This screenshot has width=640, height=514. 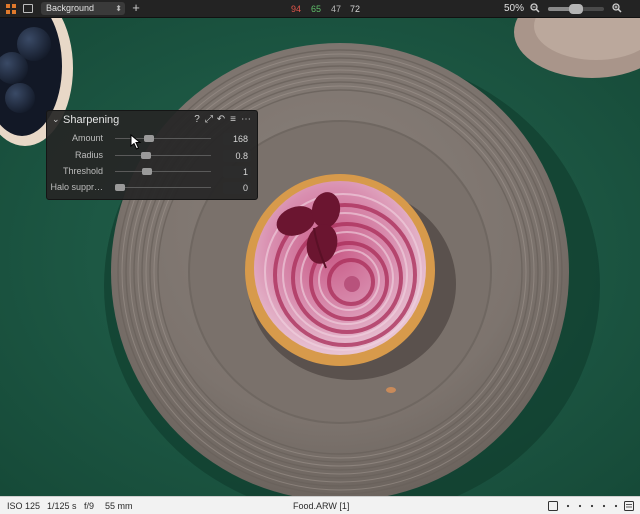 I want to click on slider-value-amount: 168, so click(x=237, y=139).